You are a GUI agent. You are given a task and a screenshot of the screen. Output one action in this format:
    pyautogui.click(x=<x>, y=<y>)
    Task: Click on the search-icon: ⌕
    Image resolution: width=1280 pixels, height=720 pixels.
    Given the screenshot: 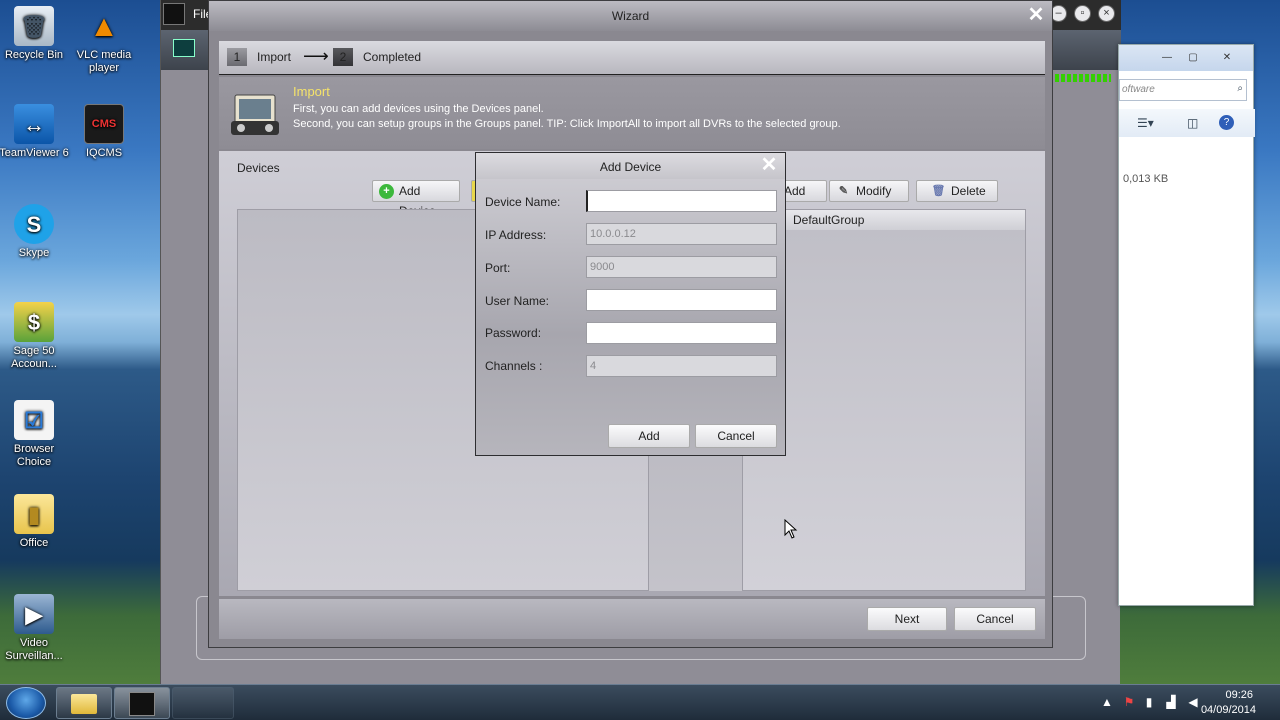 What is the action you would take?
    pyautogui.click(x=1240, y=88)
    